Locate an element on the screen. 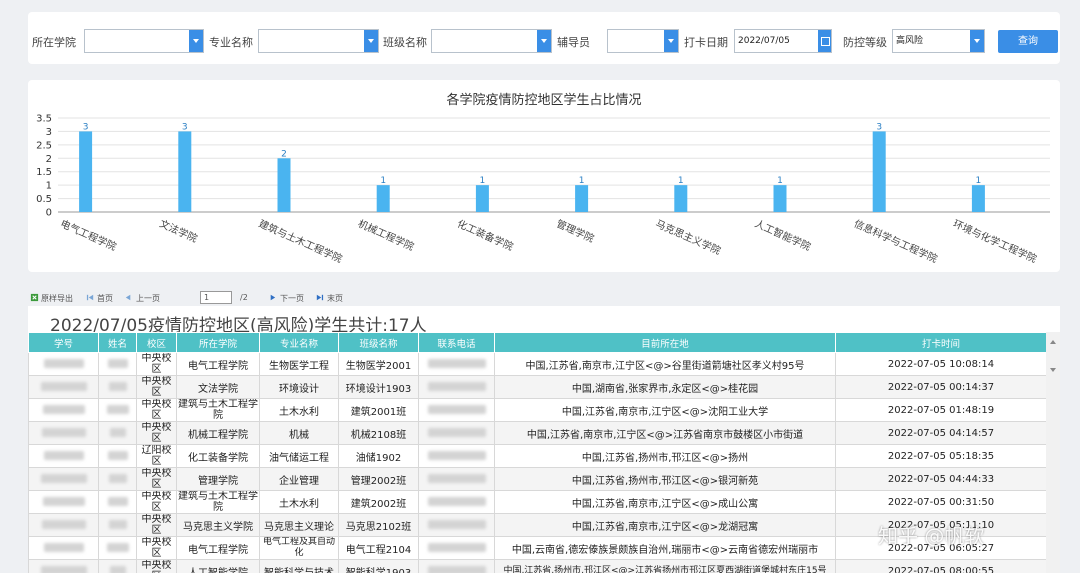 This screenshot has width=1080, height=573. counselor-label: 辅导员 is located at coordinates (573, 42).